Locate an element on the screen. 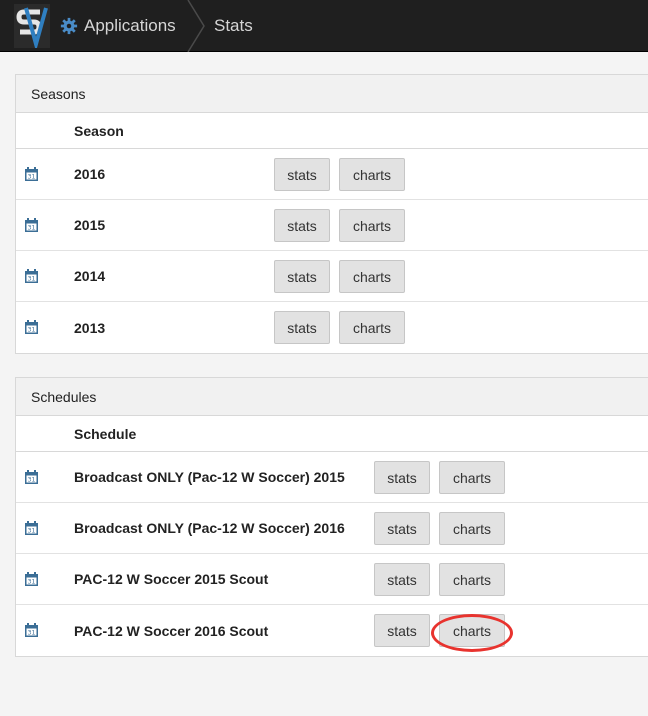 The width and height of the screenshot is (648, 716). schedule-name: PAC-12 W Soccer 2015 Scout is located at coordinates (171, 579).